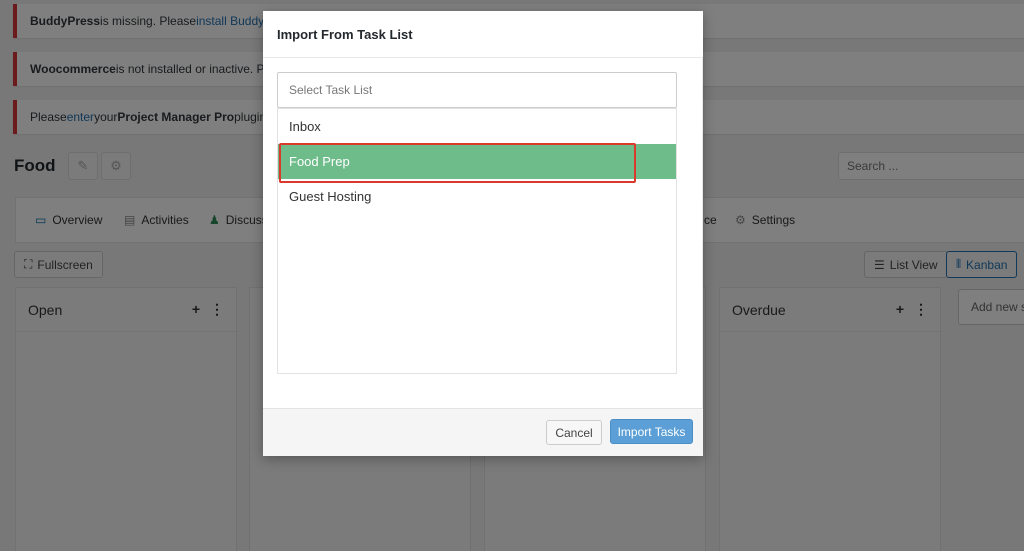 This screenshot has width=1024, height=551. Describe the element at coordinates (477, 126) in the screenshot. I see `option-inbox: Inbox` at that location.